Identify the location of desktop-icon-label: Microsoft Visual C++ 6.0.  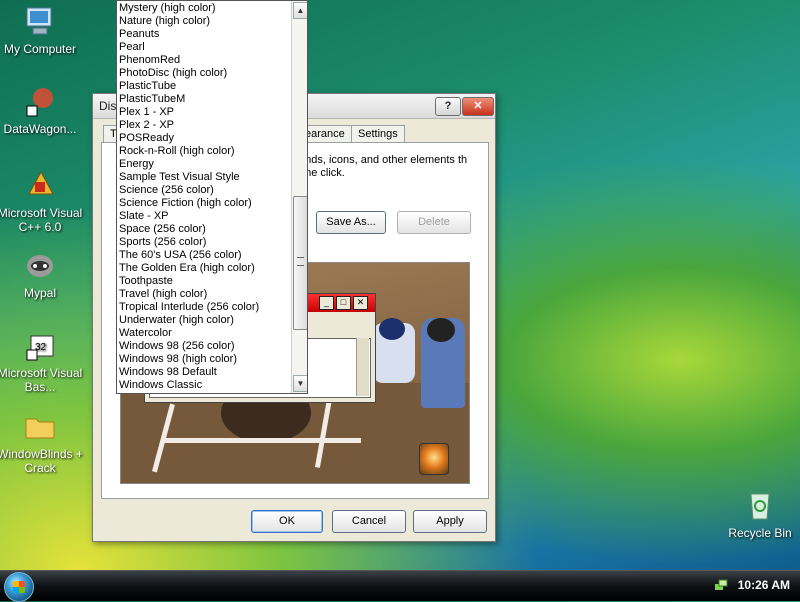
(41, 220).